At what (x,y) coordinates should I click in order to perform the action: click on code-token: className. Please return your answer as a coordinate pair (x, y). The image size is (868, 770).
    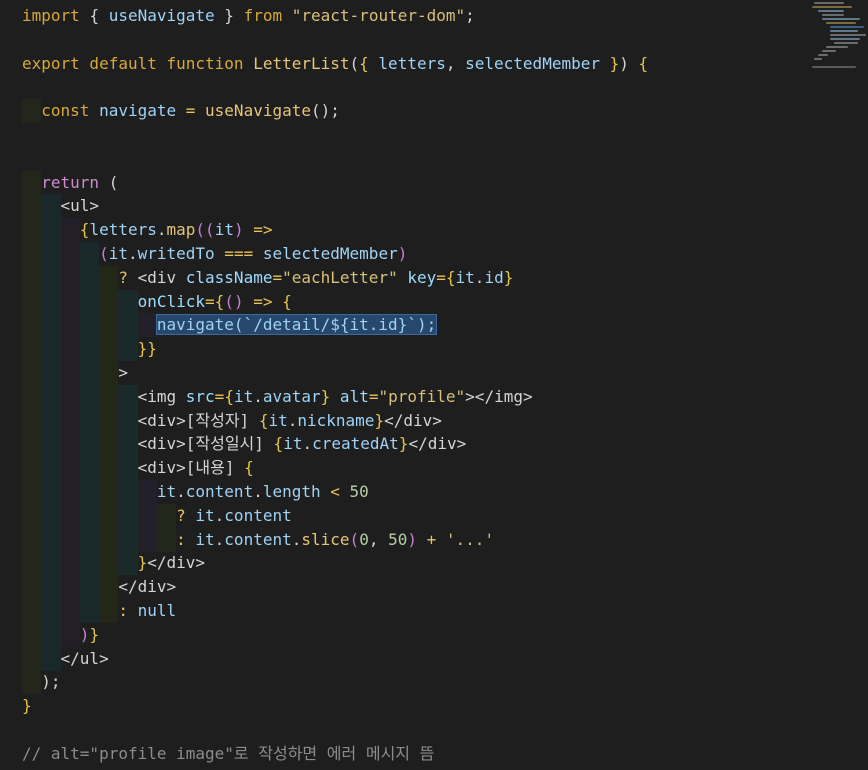
    Looking at the image, I should click on (229, 277).